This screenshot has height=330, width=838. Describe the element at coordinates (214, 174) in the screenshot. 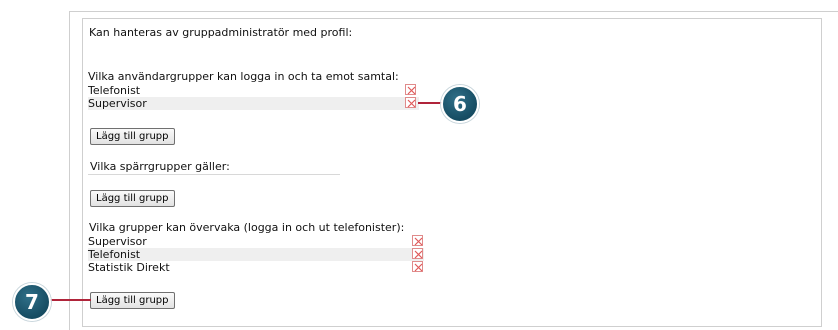

I see `divider` at that location.